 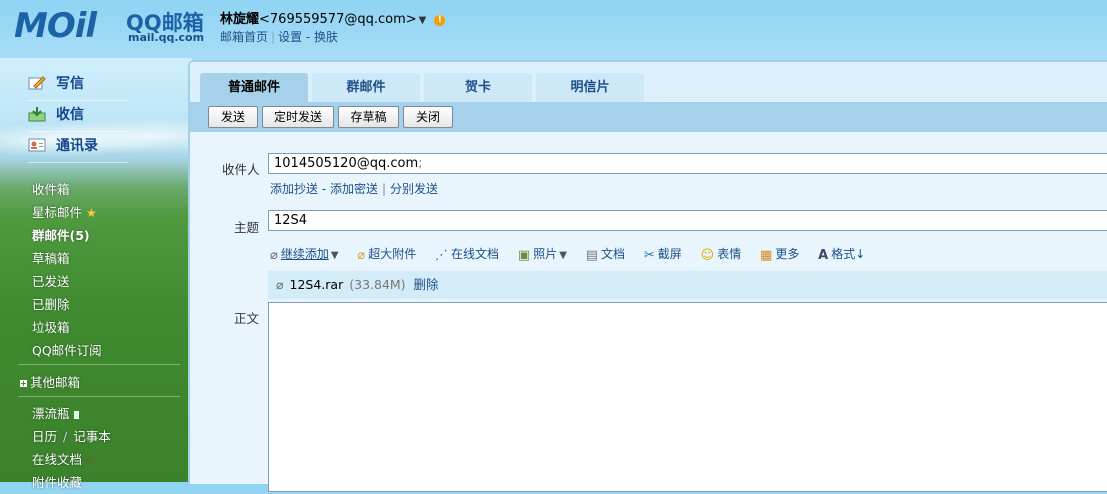 What do you see at coordinates (67, 327) in the screenshot?
I see `folder-spam: 垃圾箱` at bounding box center [67, 327].